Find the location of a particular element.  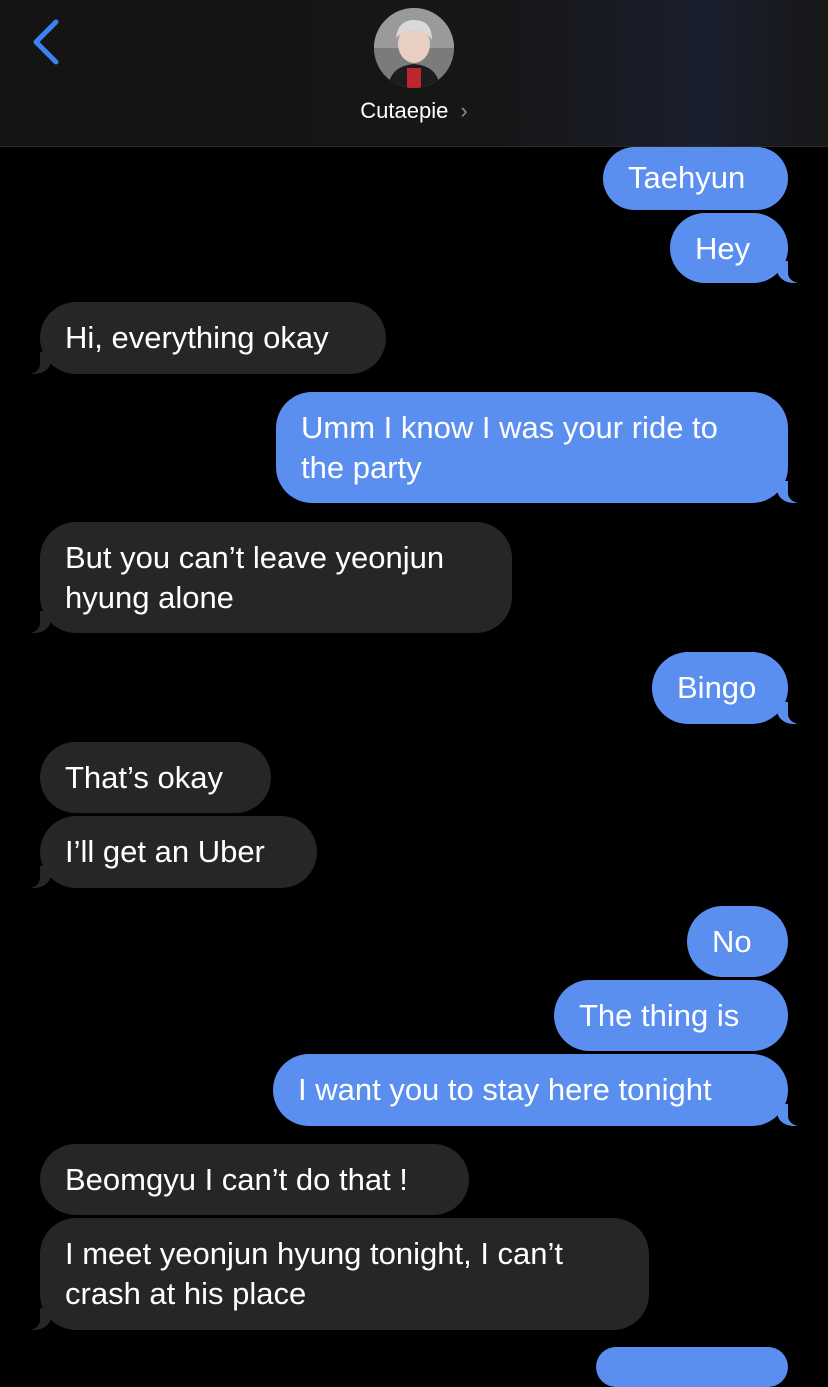

outgoing-message-partial is located at coordinates (692, 1367).